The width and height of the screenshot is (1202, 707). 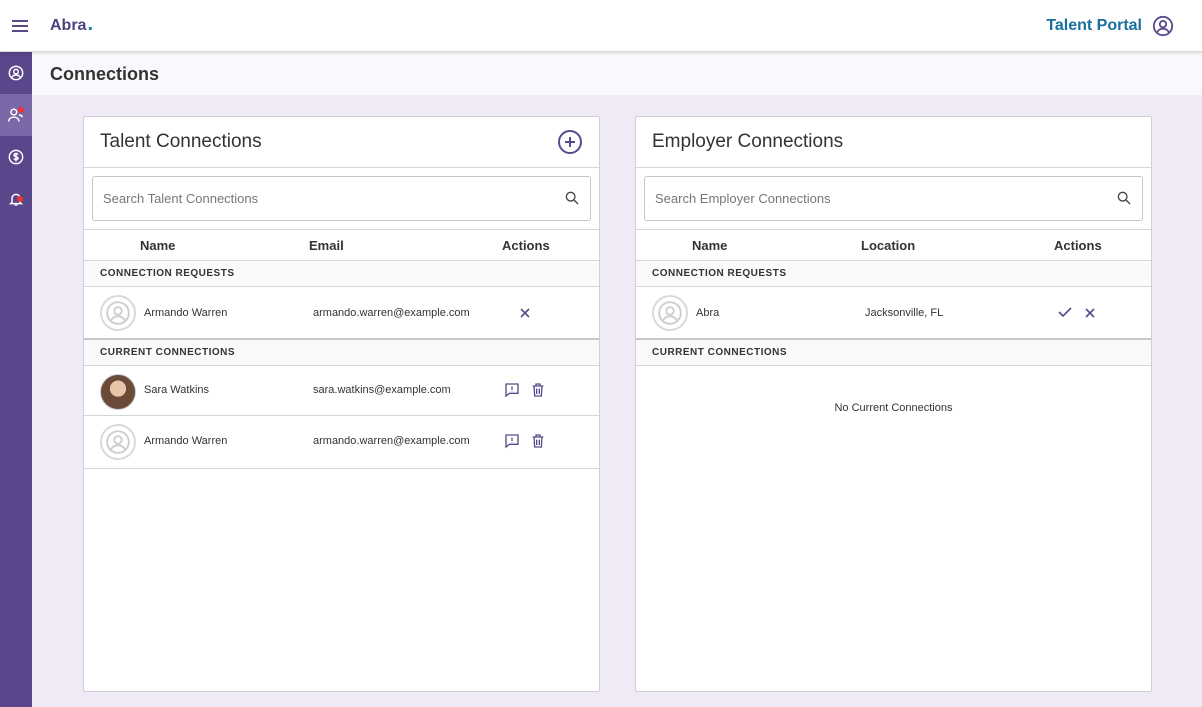 I want to click on profile-icon, so click(x=16, y=73).